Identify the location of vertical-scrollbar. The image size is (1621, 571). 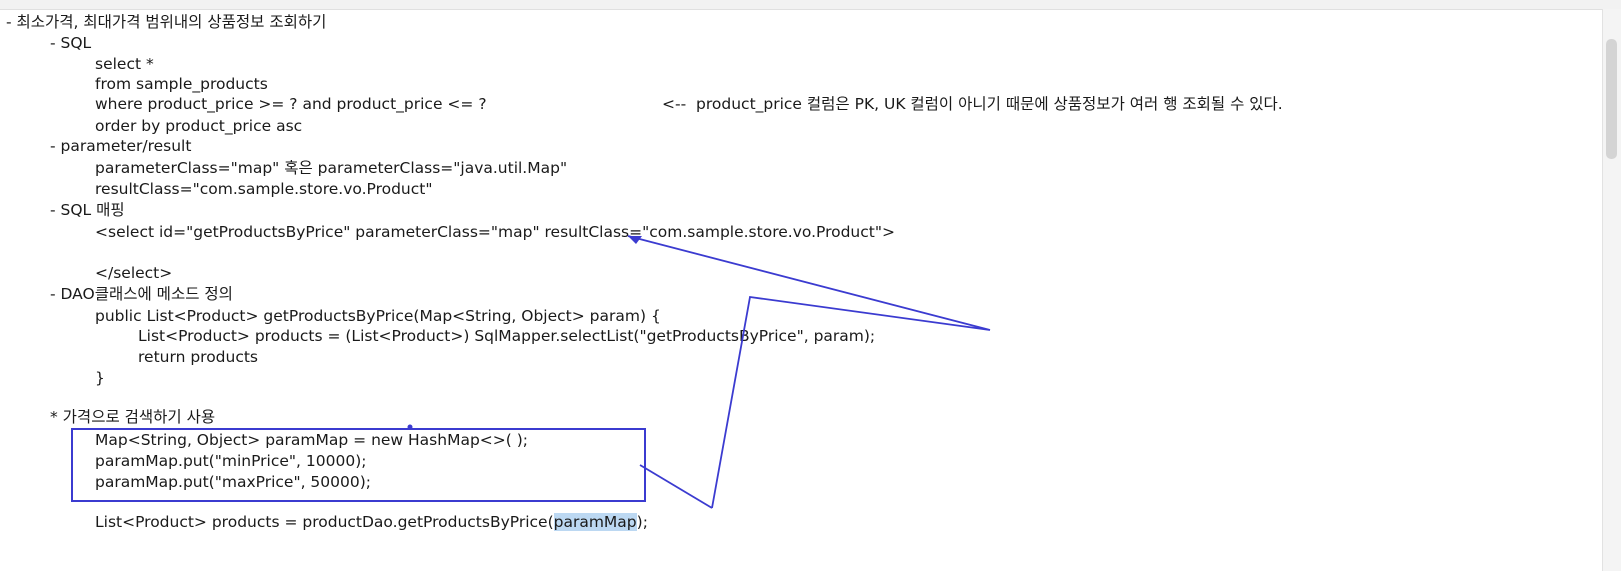
(1611, 290).